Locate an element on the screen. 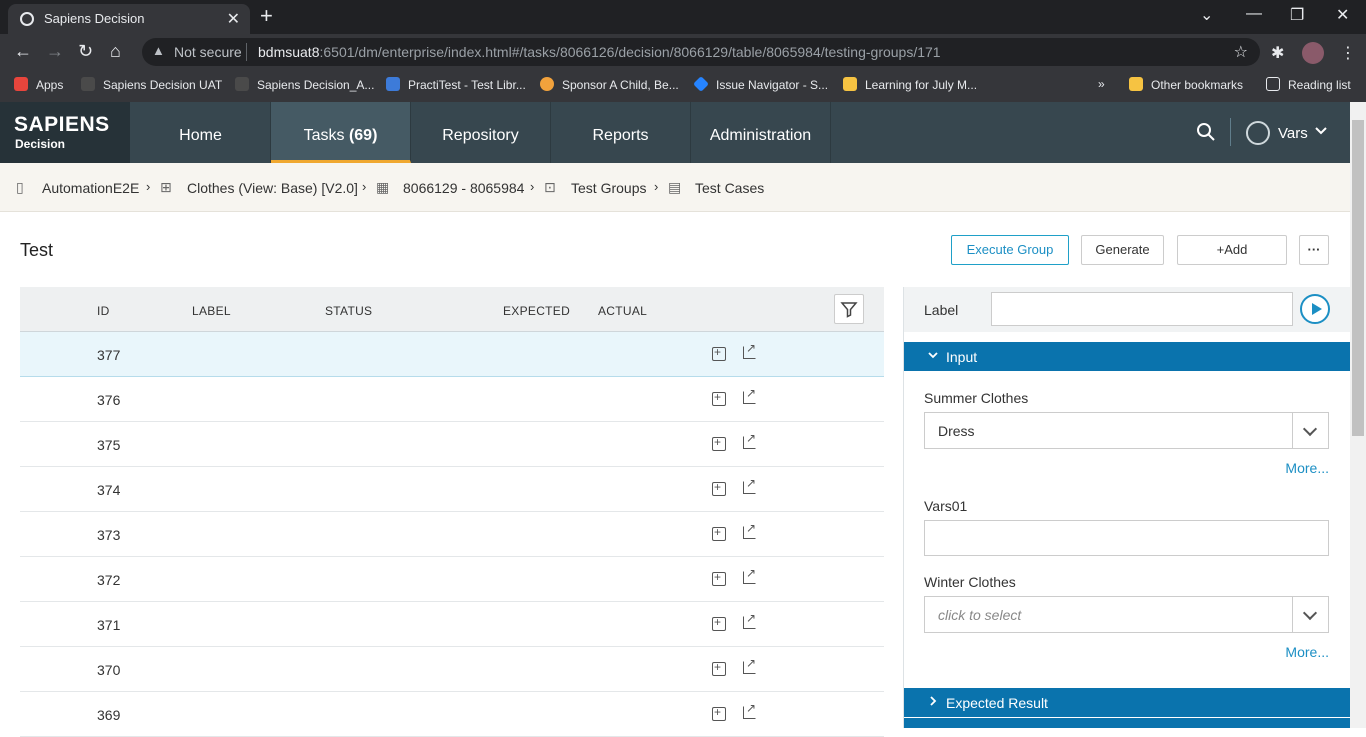  label-input is located at coordinates (1142, 309).